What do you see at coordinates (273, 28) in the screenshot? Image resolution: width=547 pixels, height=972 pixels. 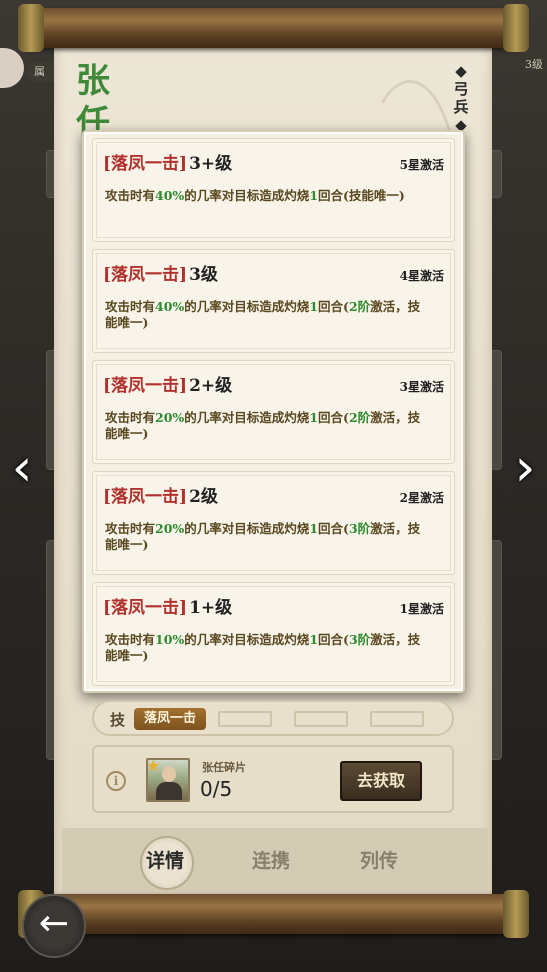 I see `scroll-rod-top` at bounding box center [273, 28].